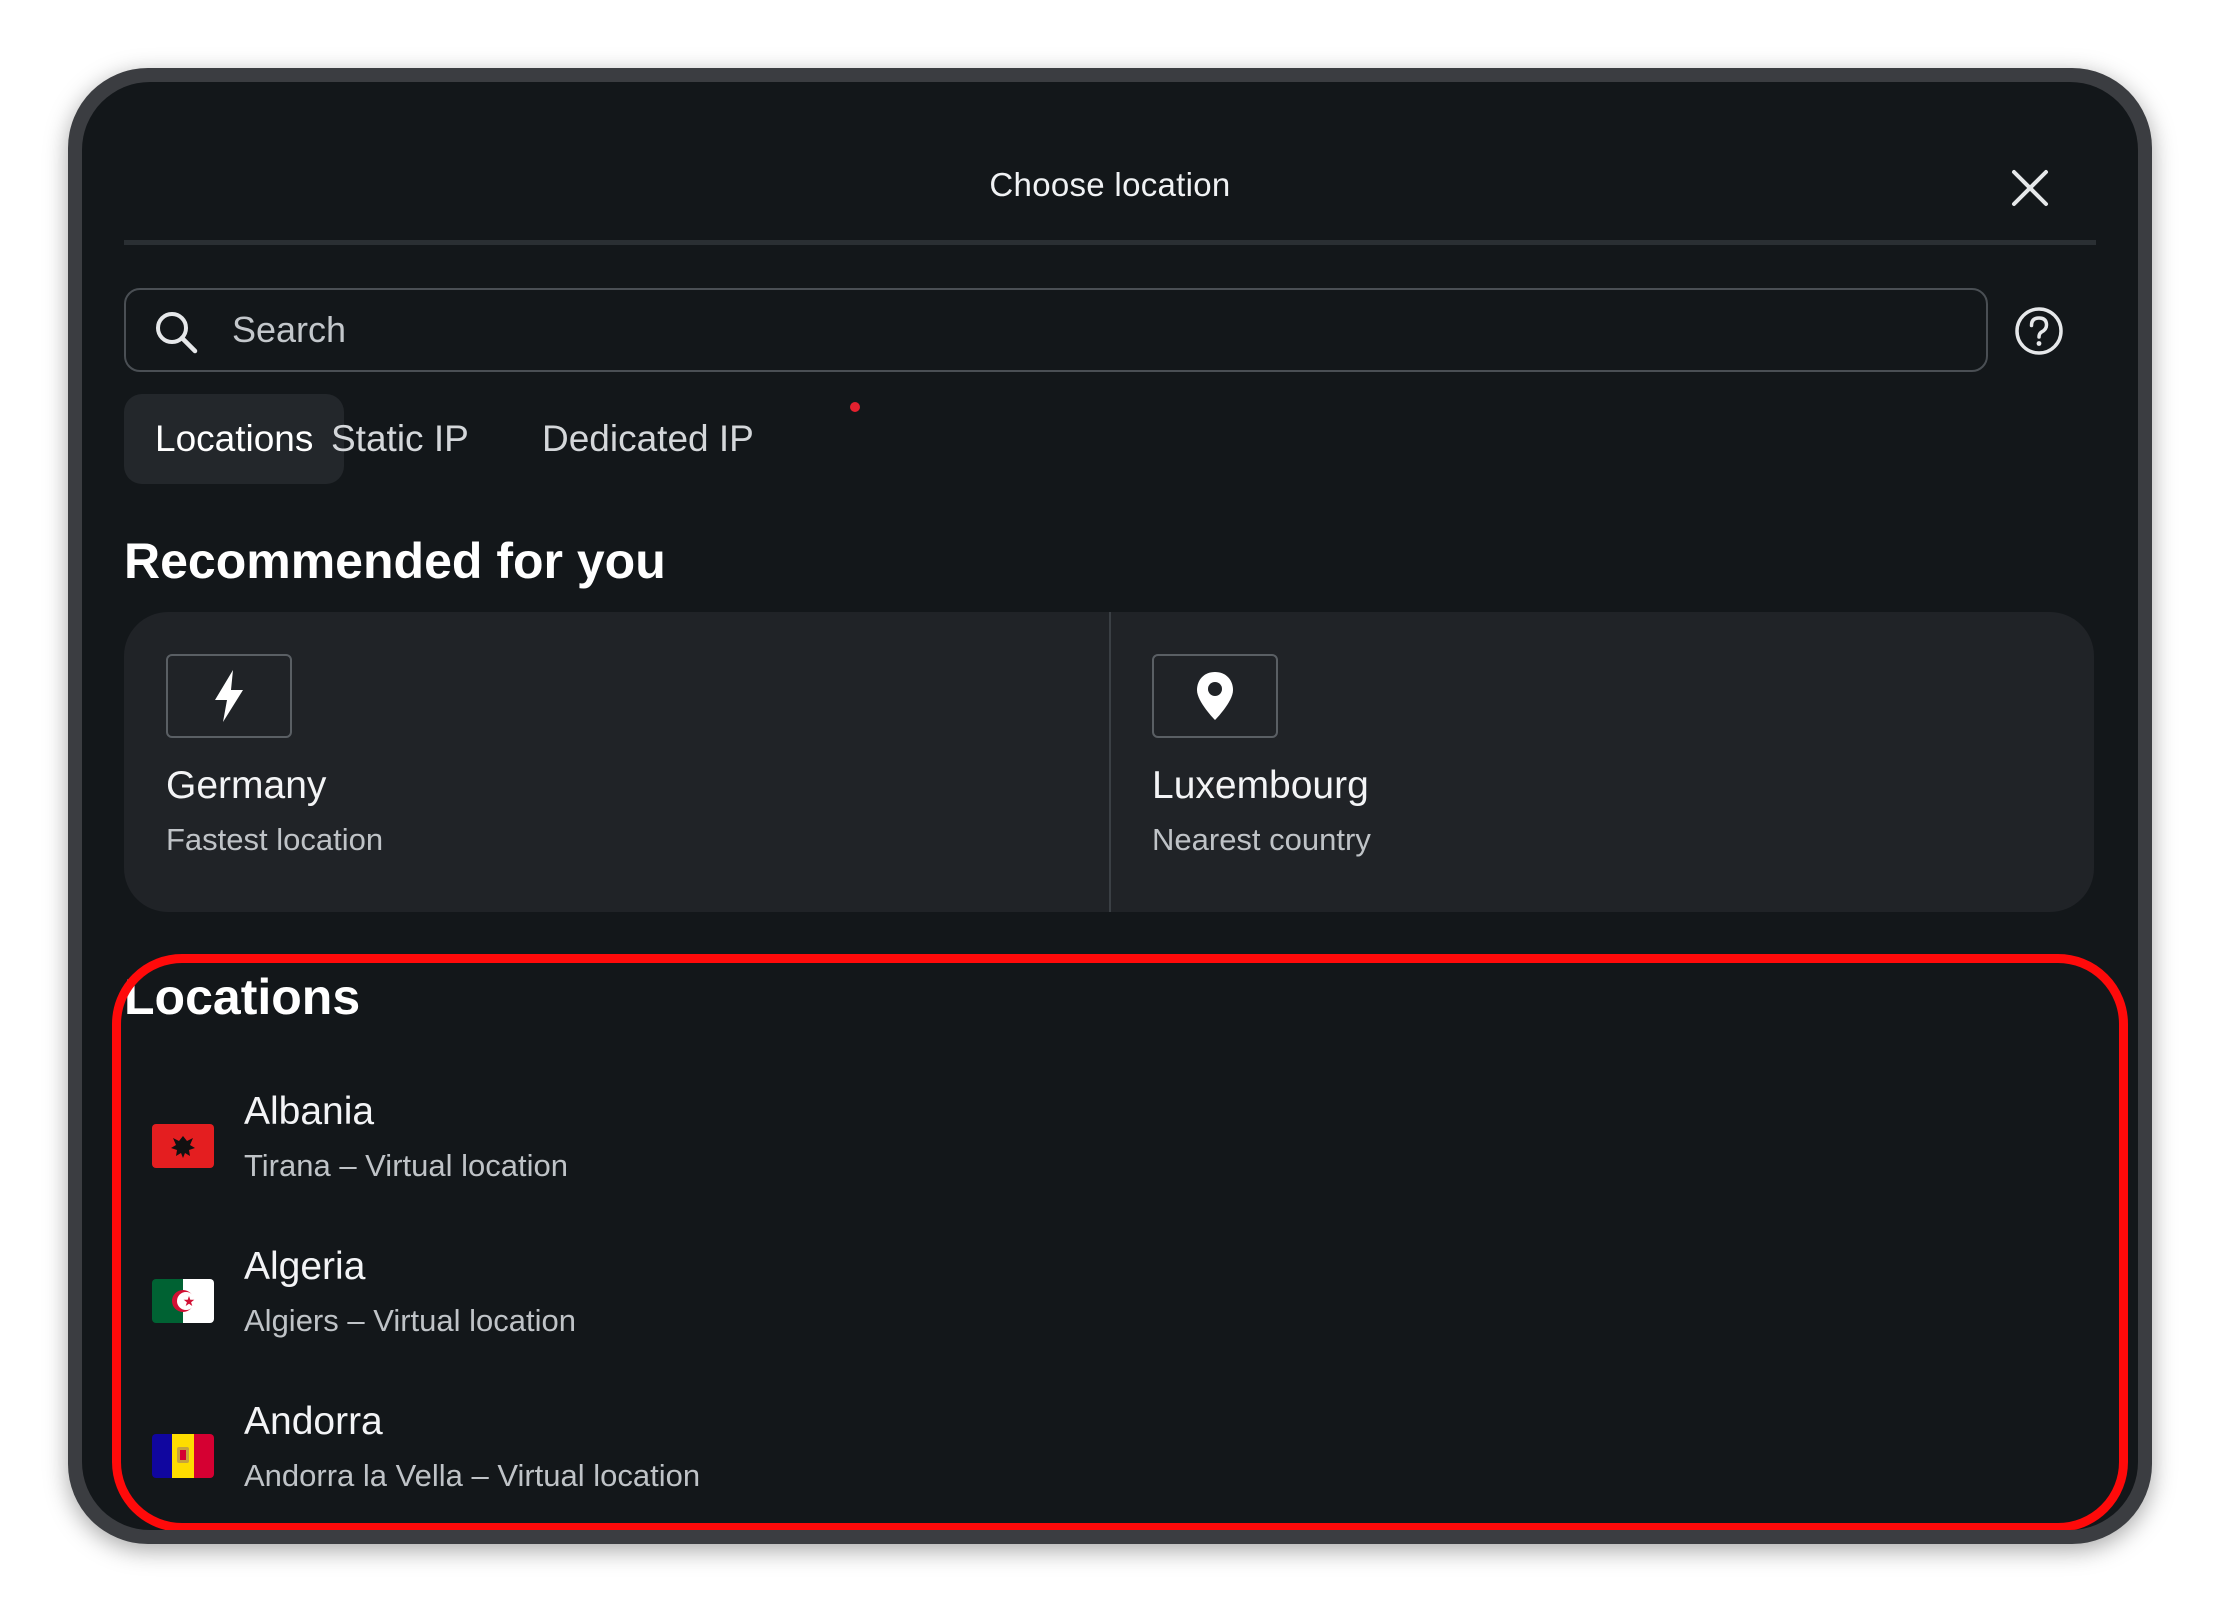  I want to click on recommended-subtitle: Nearest country, so click(1261, 839).